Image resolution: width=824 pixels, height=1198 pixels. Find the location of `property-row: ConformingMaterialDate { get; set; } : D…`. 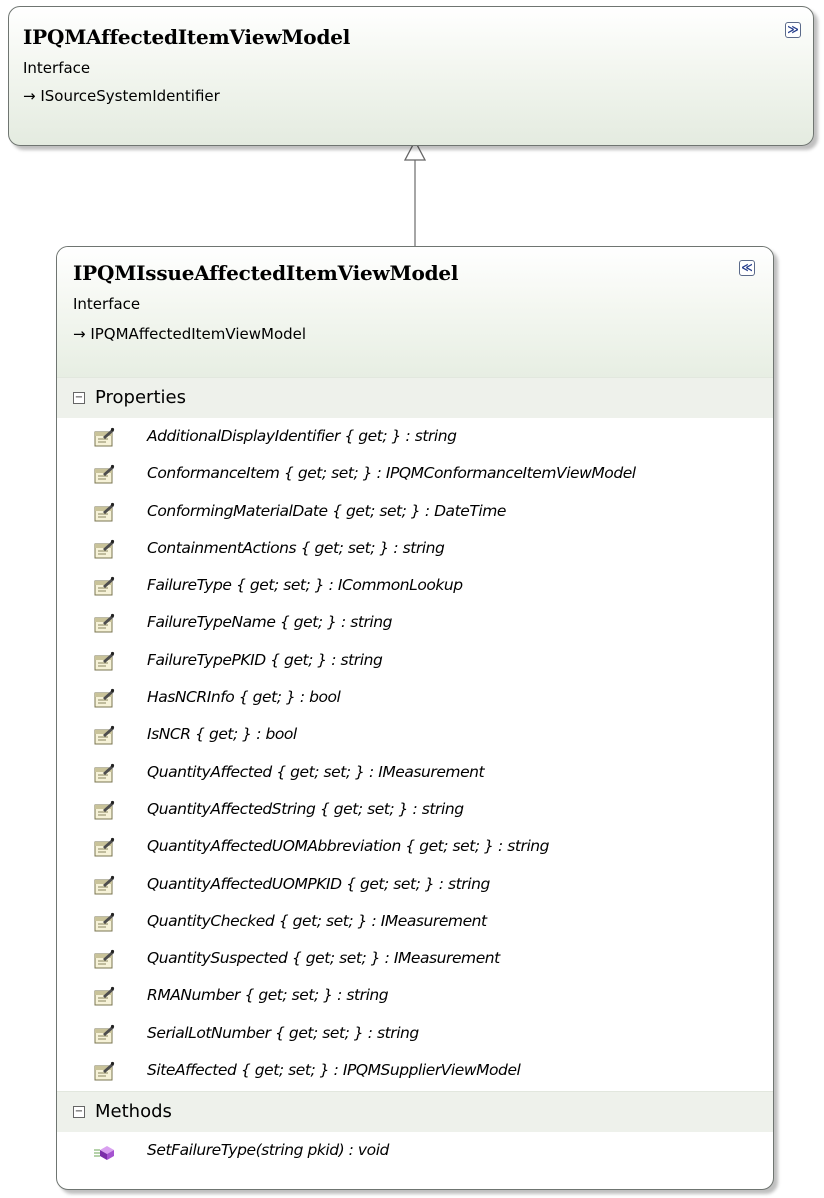

property-row: ConformingMaterialDate { get; set; } : D… is located at coordinates (415, 513).